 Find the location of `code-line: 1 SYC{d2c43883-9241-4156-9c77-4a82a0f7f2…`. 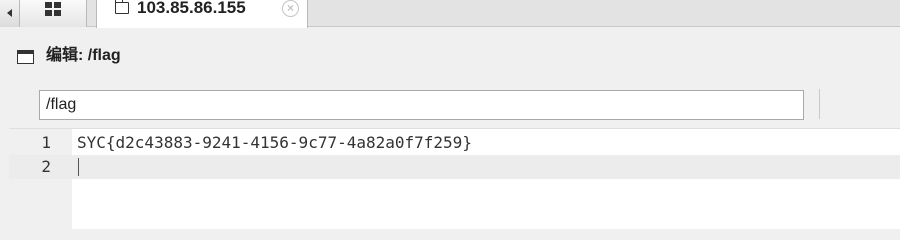

code-line: 1 SYC{d2c43883-9241-4156-9c77-4a82a0f7f2… is located at coordinates (454, 143).